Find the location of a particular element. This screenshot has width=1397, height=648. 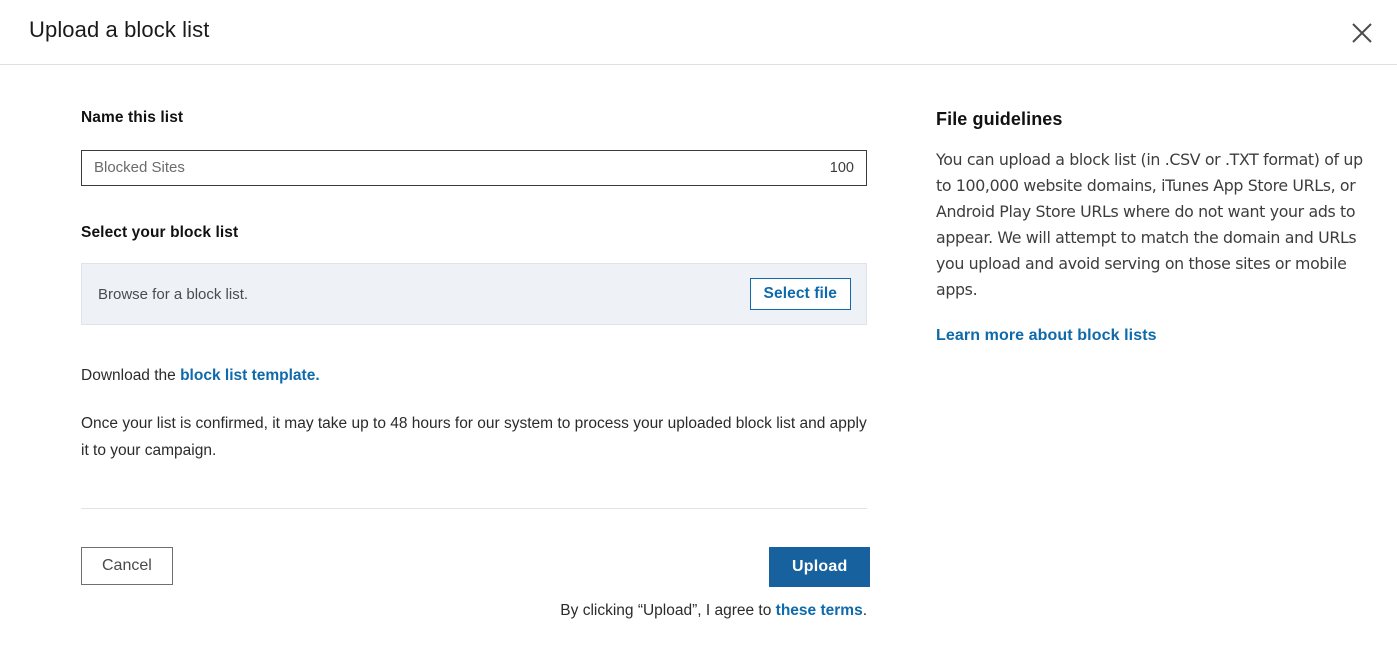

file-guidelines-title: File guidelines is located at coordinates (999, 119).